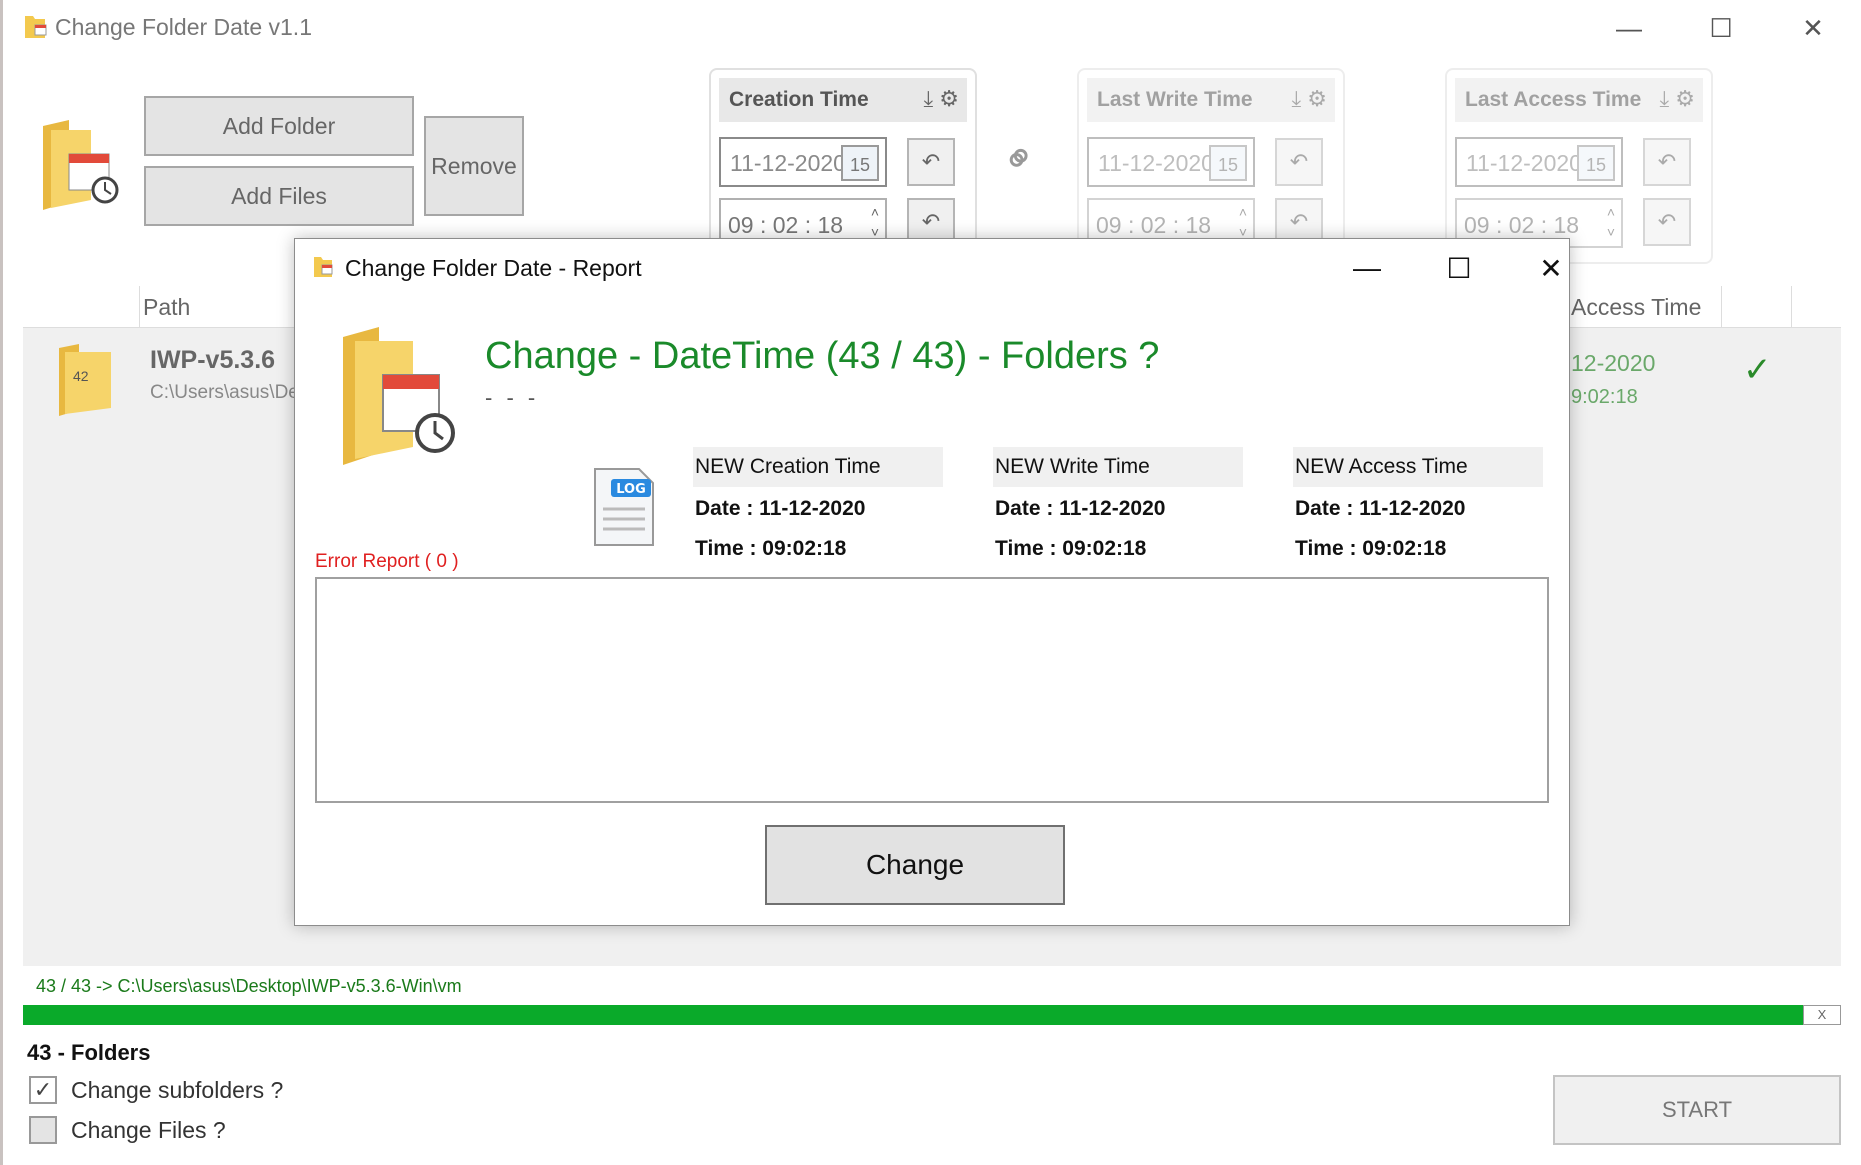 This screenshot has height=1165, width=1861. What do you see at coordinates (913, 1015) in the screenshot?
I see `progress-fill` at bounding box center [913, 1015].